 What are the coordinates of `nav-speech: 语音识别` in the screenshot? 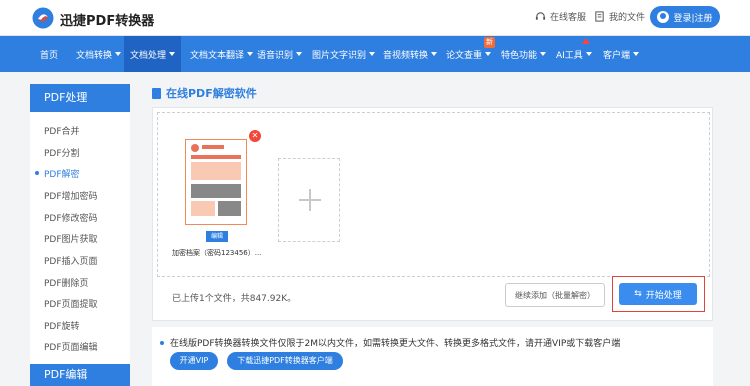 It's located at (280, 54).